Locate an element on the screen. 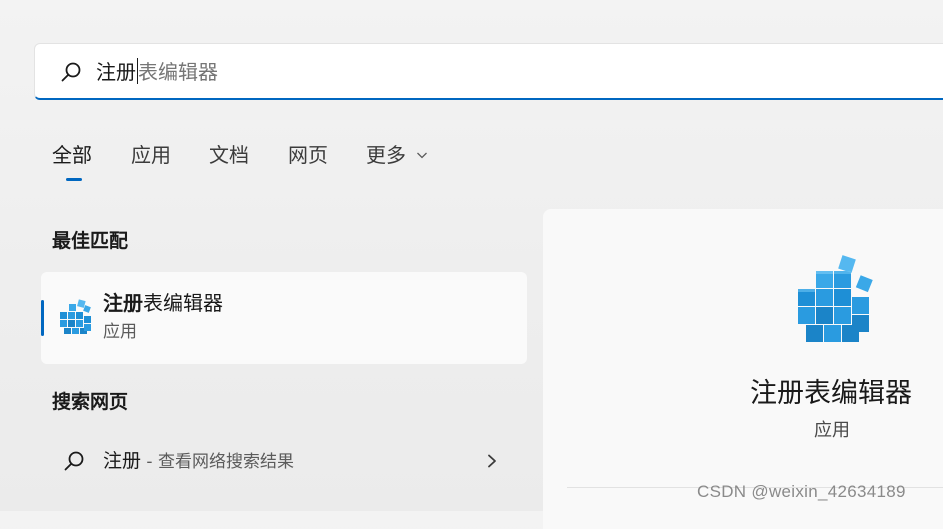  best-match-title: 注册表编辑器 is located at coordinates (163, 303).